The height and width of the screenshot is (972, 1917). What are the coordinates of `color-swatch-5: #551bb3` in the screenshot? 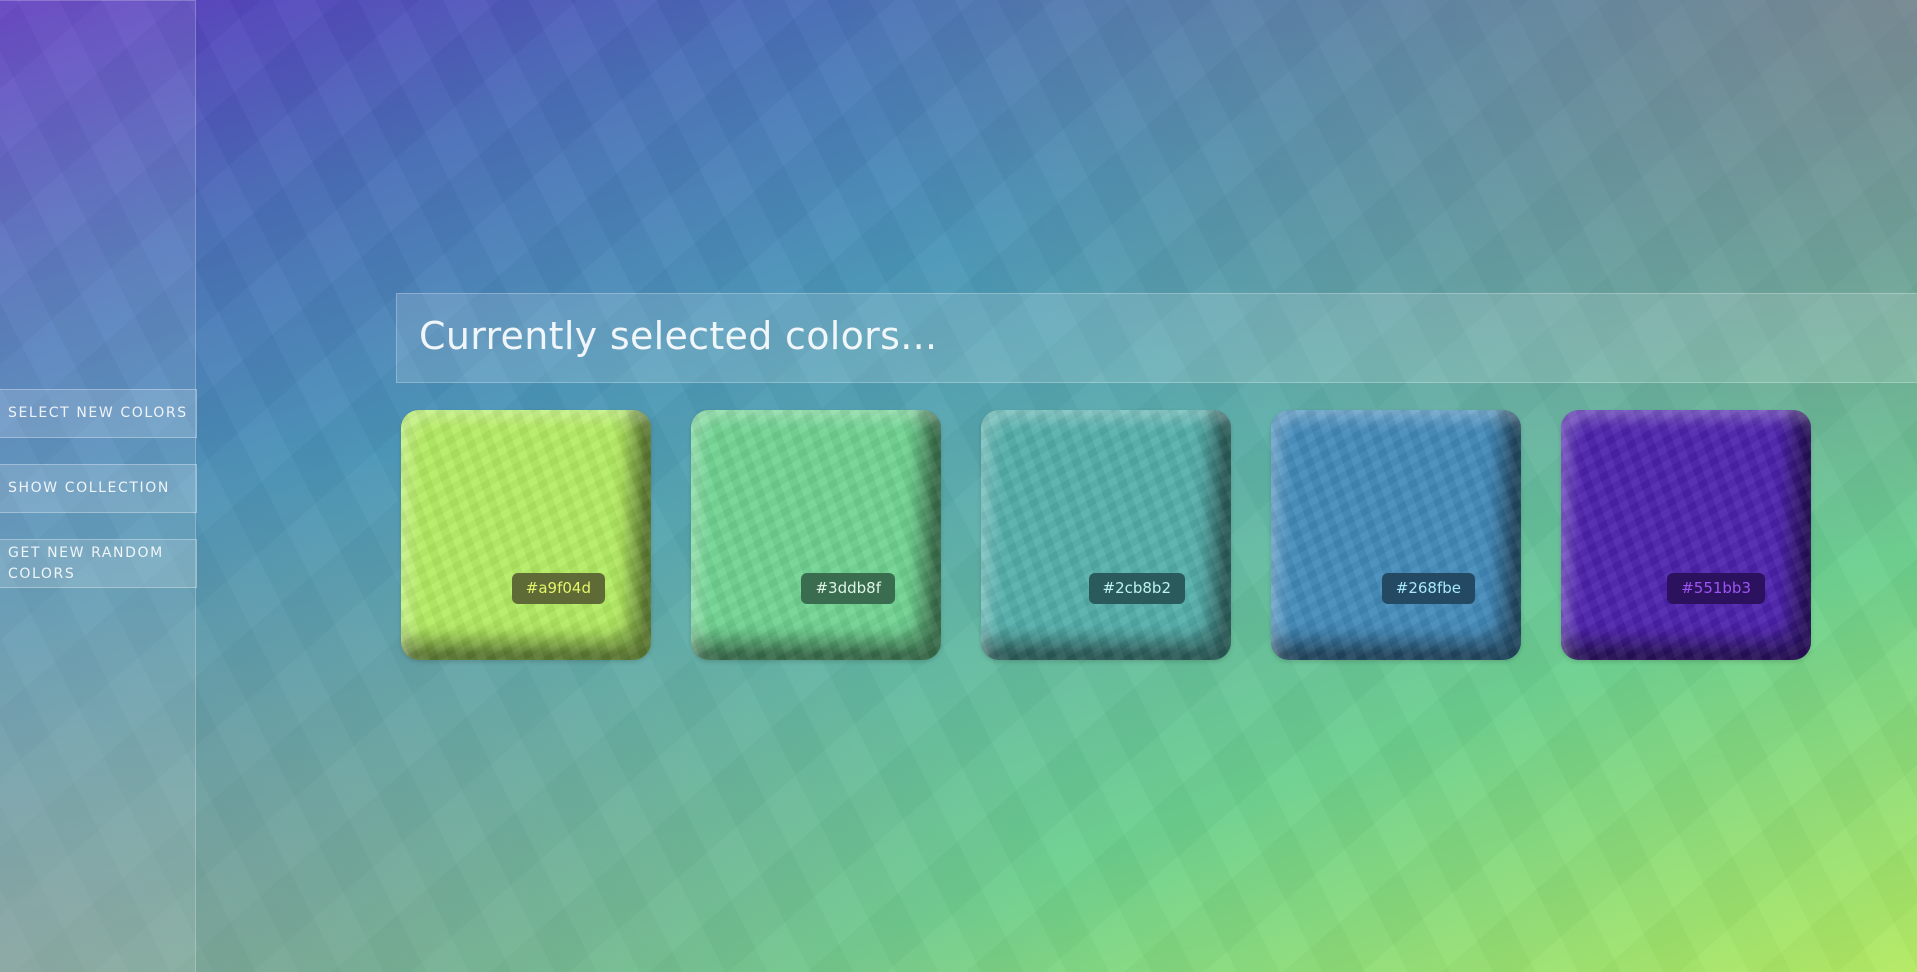 It's located at (1686, 535).